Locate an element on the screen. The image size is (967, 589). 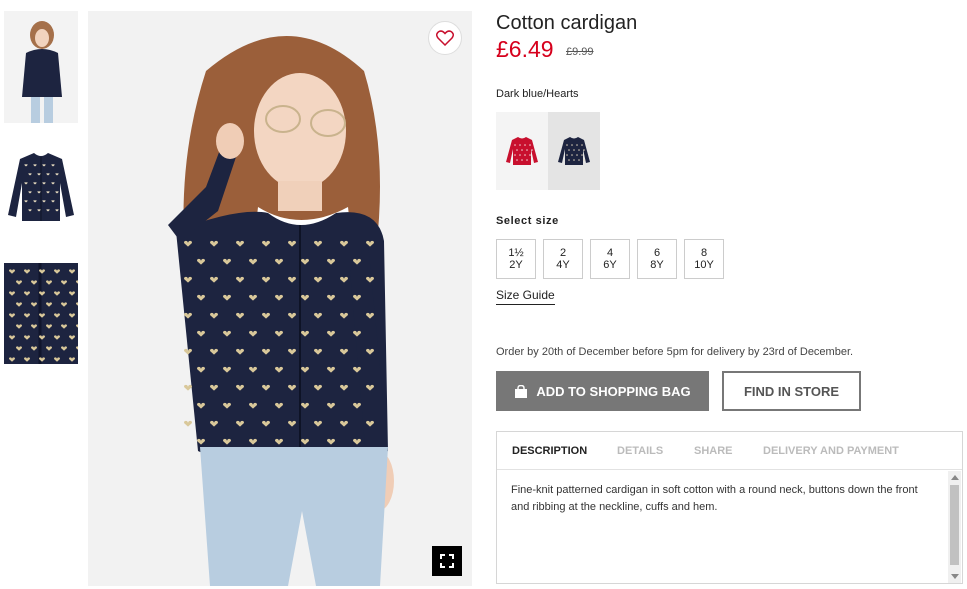
original-price: £9.99 is located at coordinates (580, 52).